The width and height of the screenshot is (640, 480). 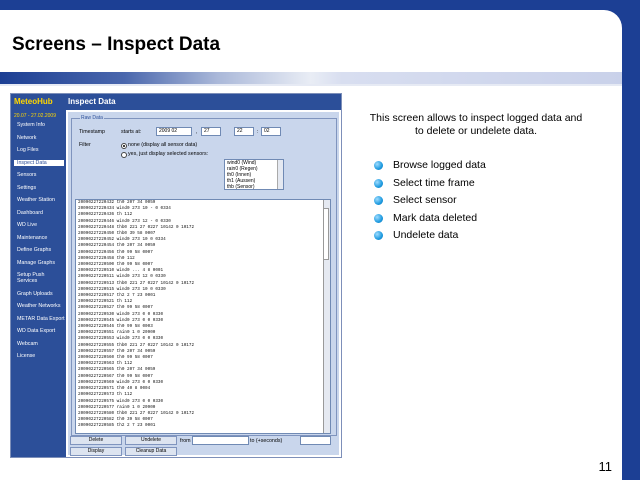 What do you see at coordinates (92, 118) in the screenshot?
I see `raw-data-legend: Raw Data` at bounding box center [92, 118].